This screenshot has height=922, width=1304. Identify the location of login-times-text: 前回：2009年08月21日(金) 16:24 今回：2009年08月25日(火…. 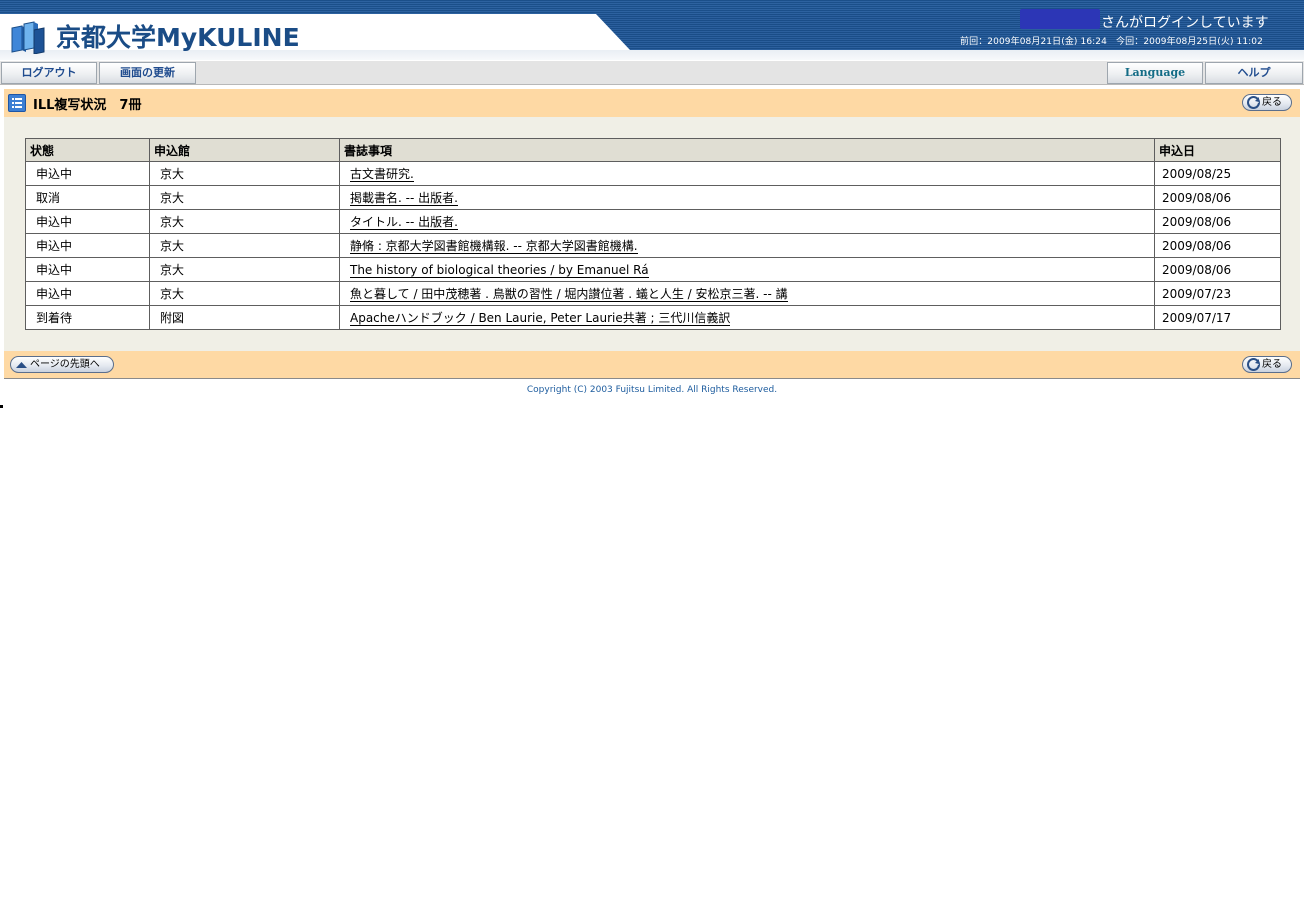
(1111, 42).